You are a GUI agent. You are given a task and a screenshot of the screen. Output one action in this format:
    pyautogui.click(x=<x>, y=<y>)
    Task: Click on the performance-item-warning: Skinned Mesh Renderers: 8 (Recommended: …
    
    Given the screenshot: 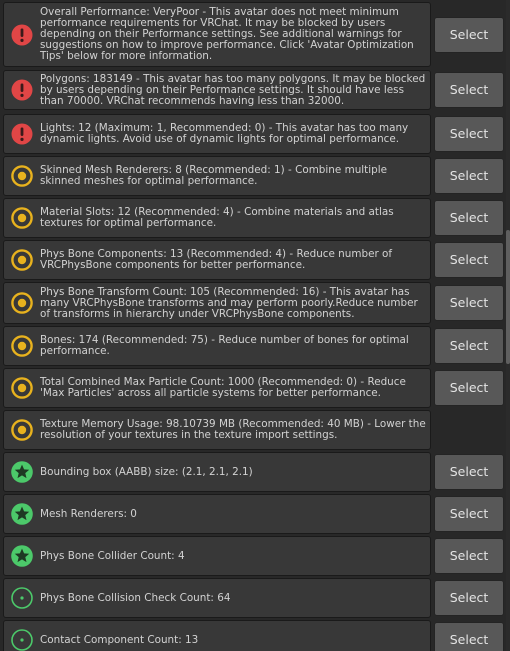 What is the action you would take?
    pyautogui.click(x=217, y=176)
    